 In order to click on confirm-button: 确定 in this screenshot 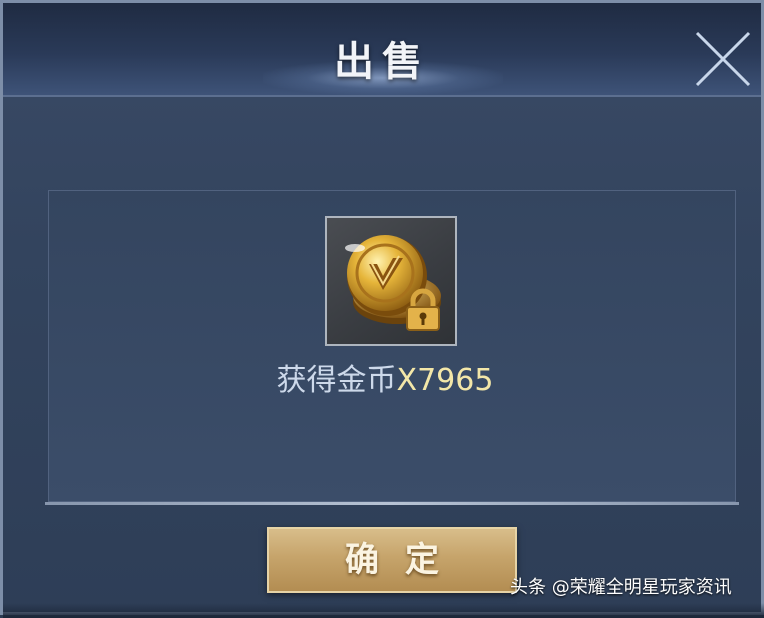, I will do `click(392, 560)`.